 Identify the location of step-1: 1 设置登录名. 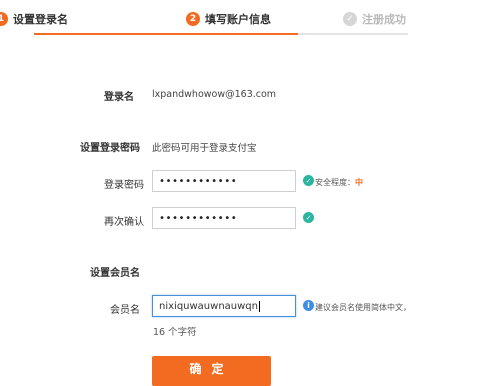
(34, 19).